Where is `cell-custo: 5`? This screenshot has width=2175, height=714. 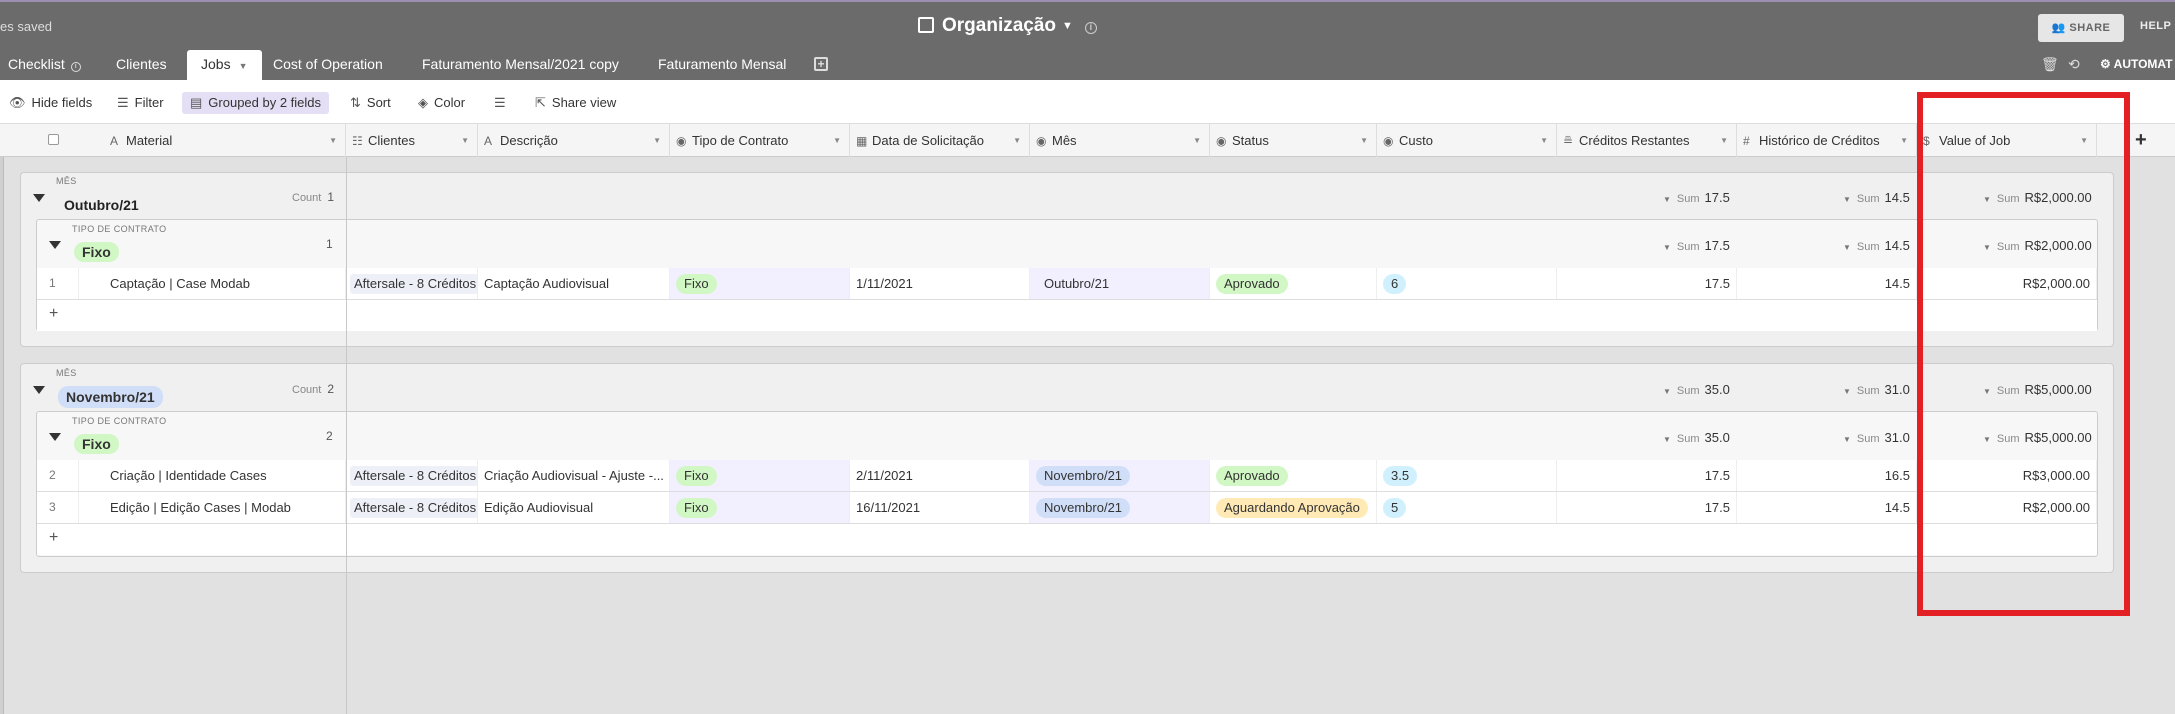 cell-custo: 5 is located at coordinates (1467, 507).